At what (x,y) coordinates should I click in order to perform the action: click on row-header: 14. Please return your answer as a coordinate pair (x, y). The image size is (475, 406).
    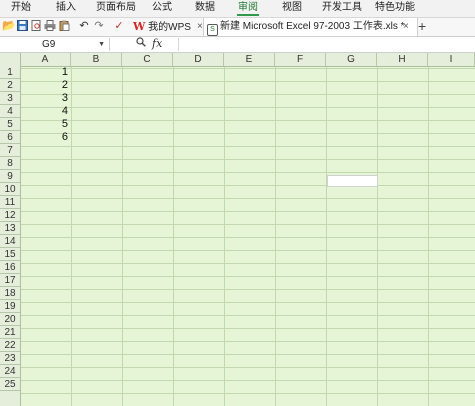
    Looking at the image, I should click on (10, 241).